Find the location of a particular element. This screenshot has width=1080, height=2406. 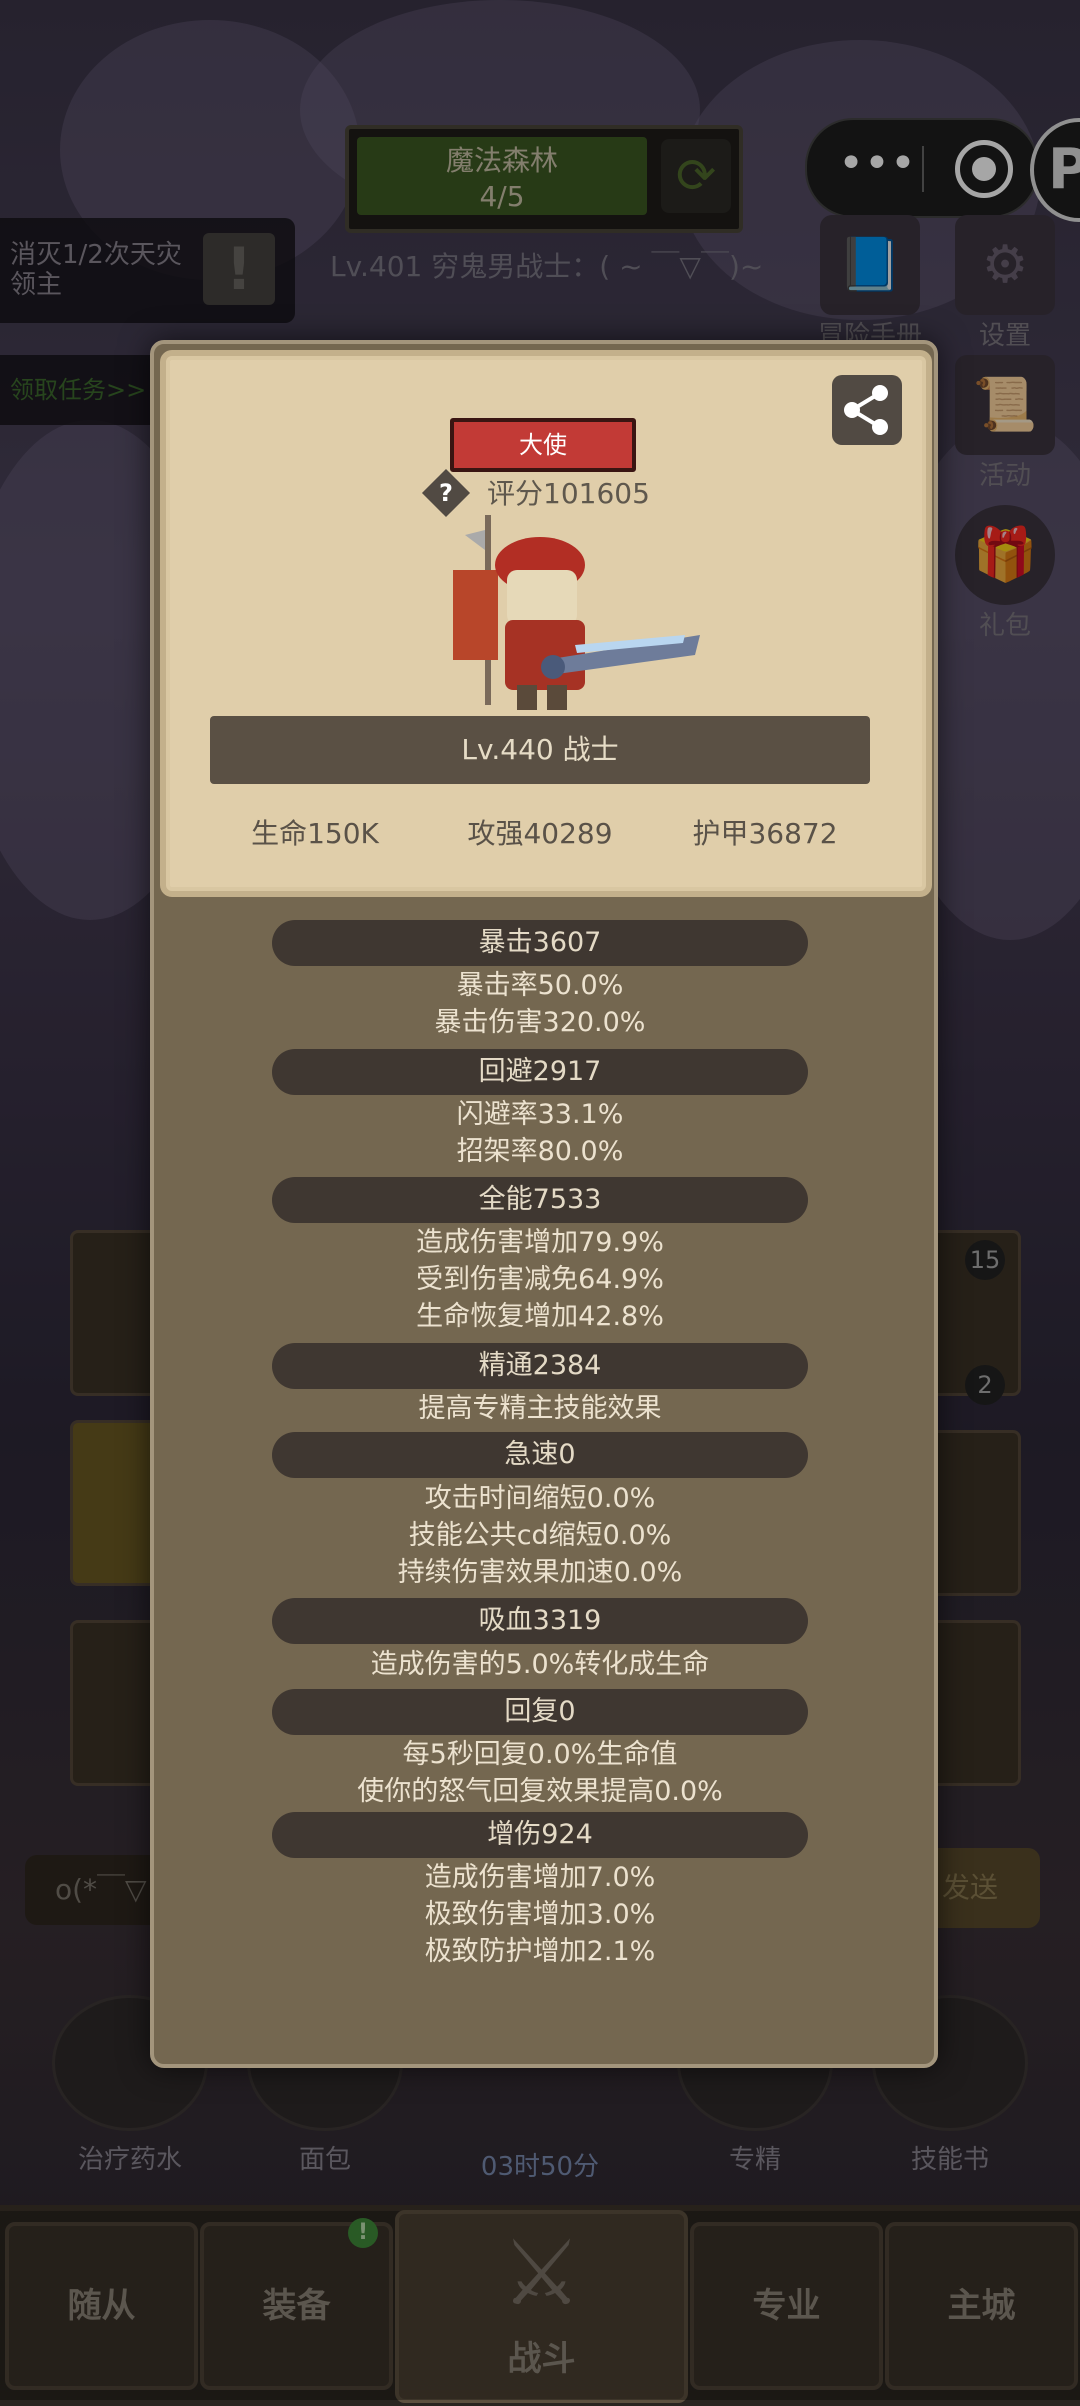

stat-line: 闪避率33.1% is located at coordinates (540, 1114).